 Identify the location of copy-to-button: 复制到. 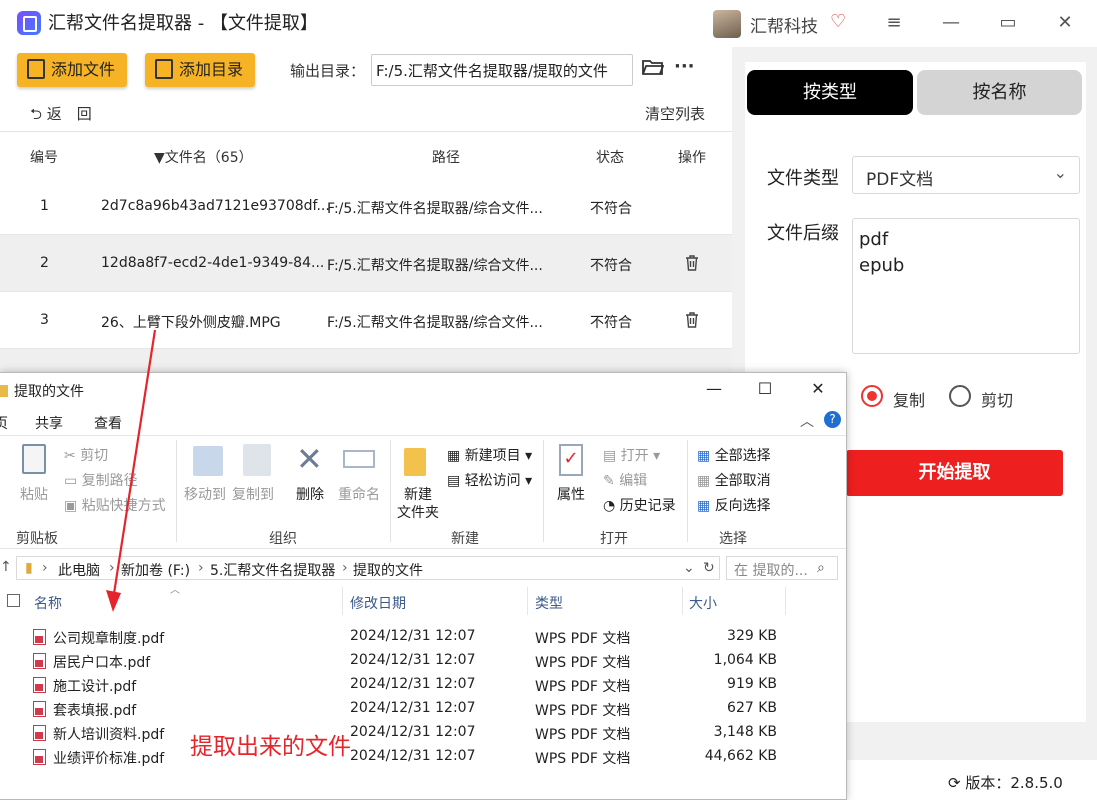
(253, 494).